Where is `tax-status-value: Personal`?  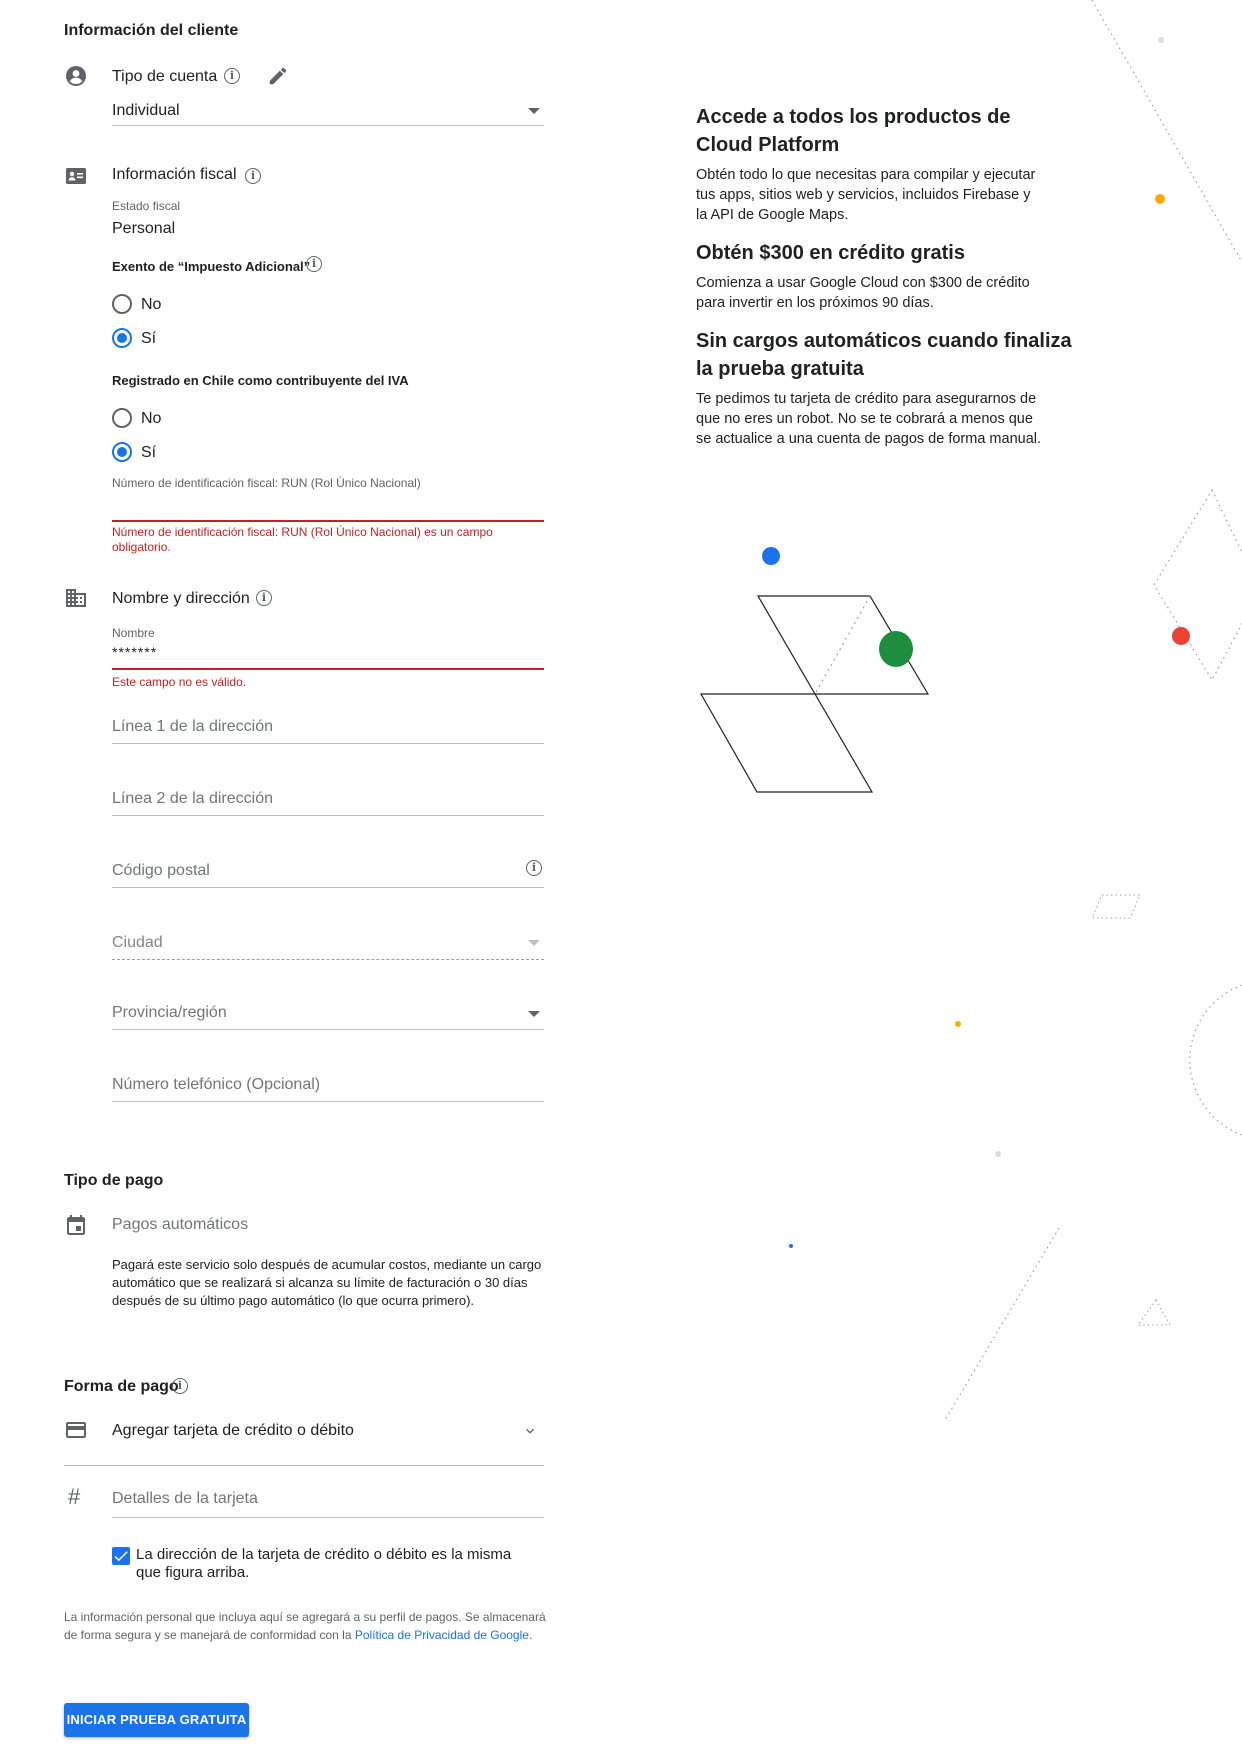
tax-status-value: Personal is located at coordinates (144, 228).